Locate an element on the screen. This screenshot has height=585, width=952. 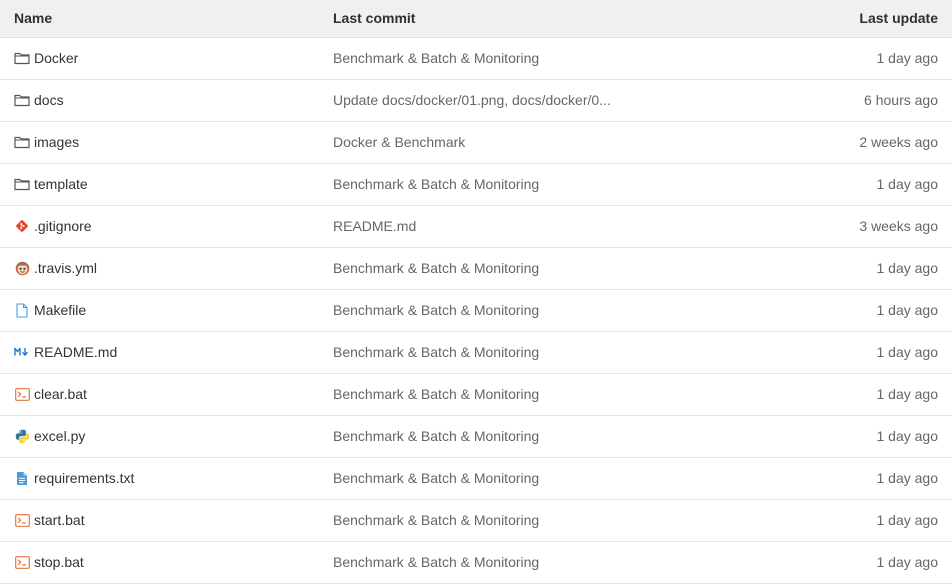
last-update-text: 3 weeks ago is located at coordinates (898, 226).